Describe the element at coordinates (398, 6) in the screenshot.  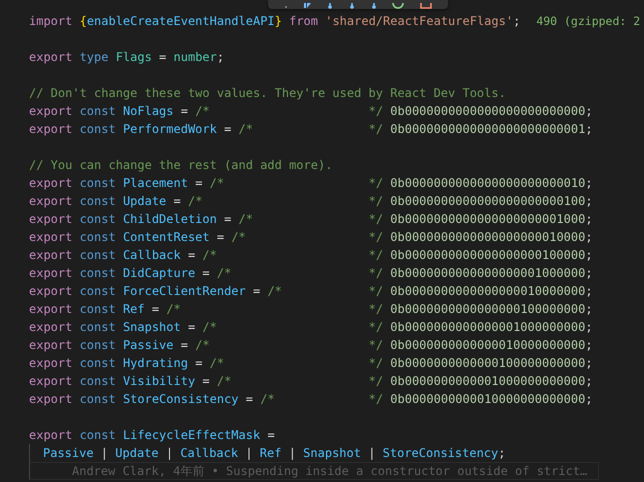
I see `restart-icon` at that location.